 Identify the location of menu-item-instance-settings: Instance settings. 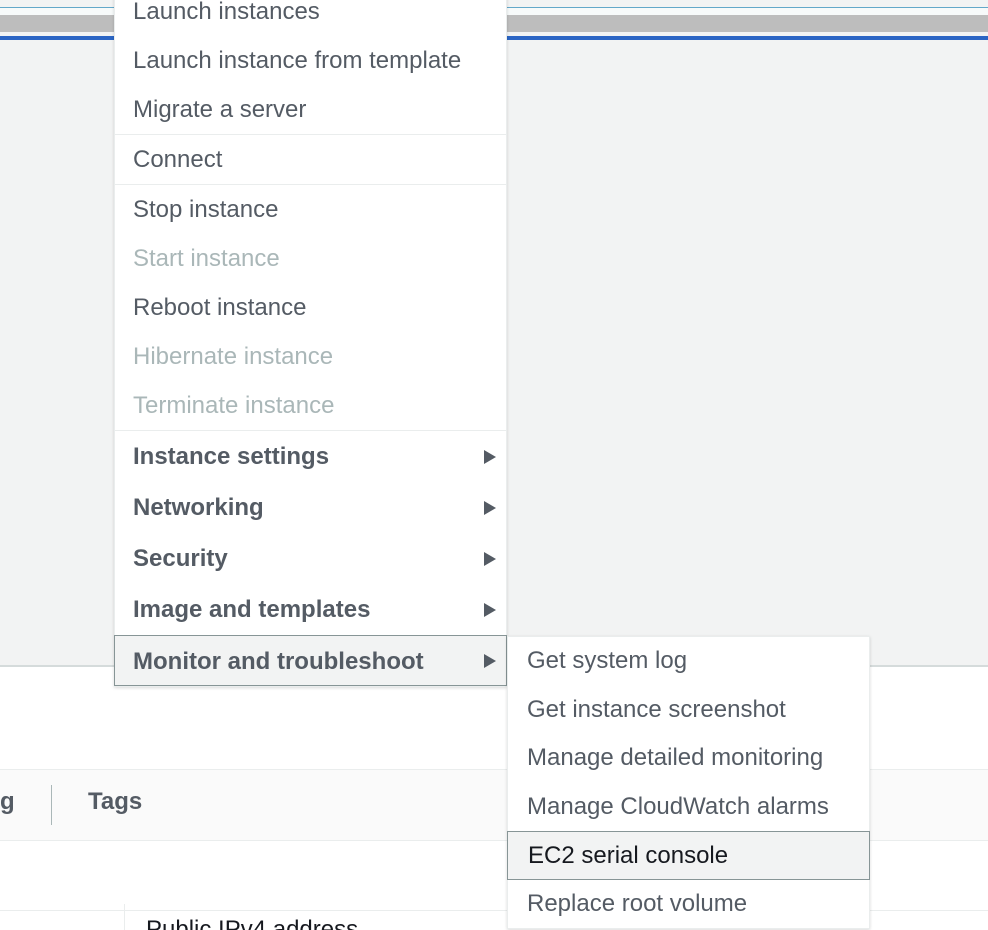
(310, 456).